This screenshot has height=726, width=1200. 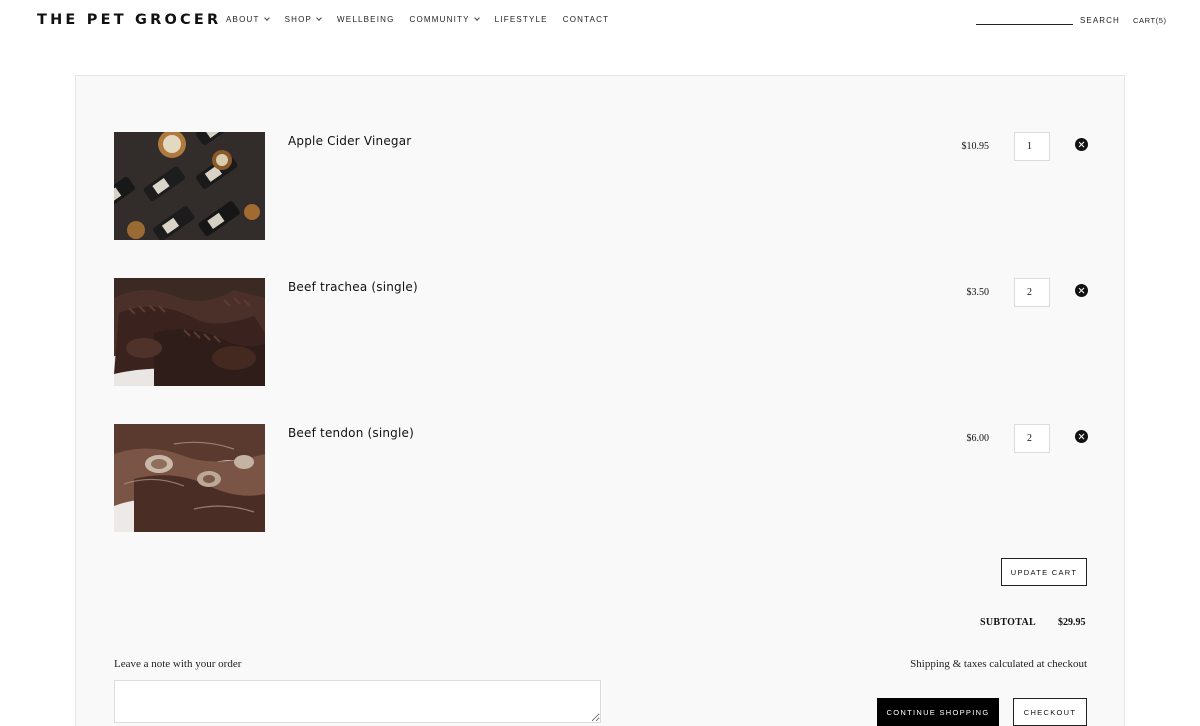 I want to click on nav-item-contact: CONTACT, so click(x=586, y=19).